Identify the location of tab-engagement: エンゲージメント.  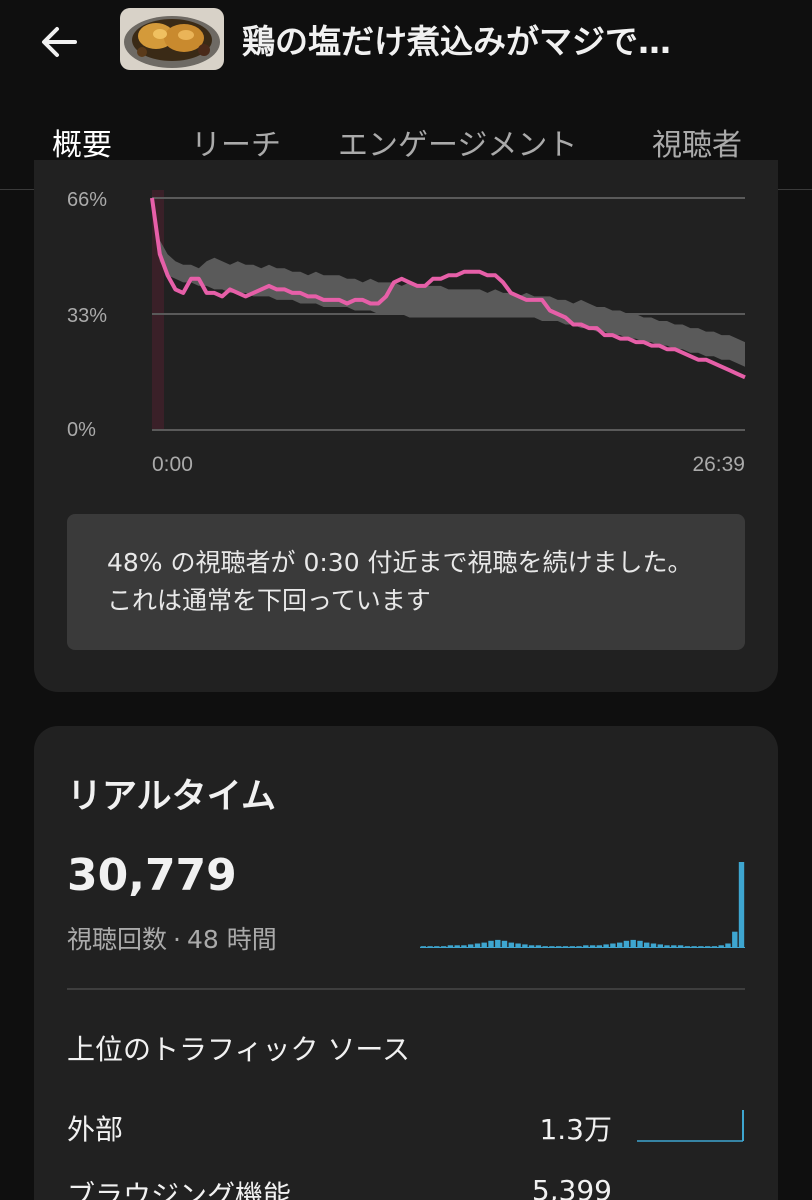
(457, 142).